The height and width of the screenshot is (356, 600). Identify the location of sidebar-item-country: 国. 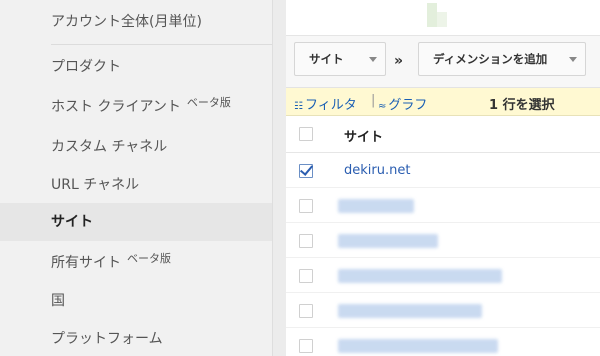
(136, 301).